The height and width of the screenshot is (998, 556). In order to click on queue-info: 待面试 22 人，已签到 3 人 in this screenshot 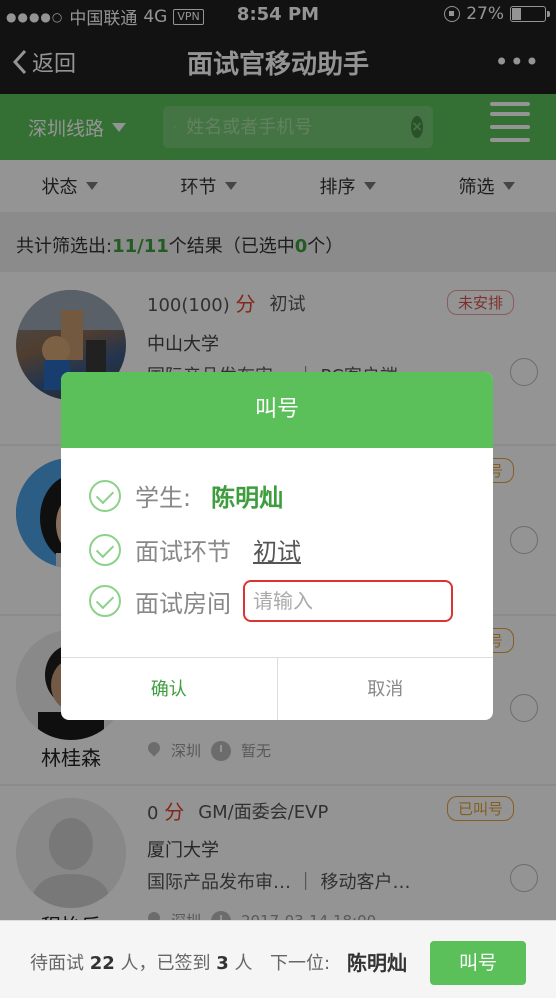, I will do `click(141, 962)`.